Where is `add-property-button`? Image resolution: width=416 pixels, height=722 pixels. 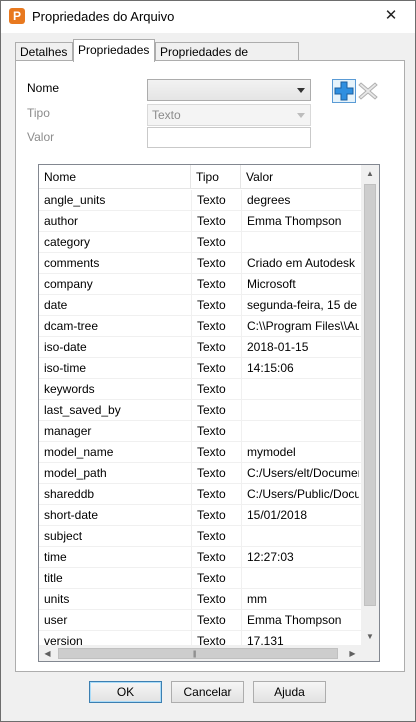
add-property-button is located at coordinates (344, 91).